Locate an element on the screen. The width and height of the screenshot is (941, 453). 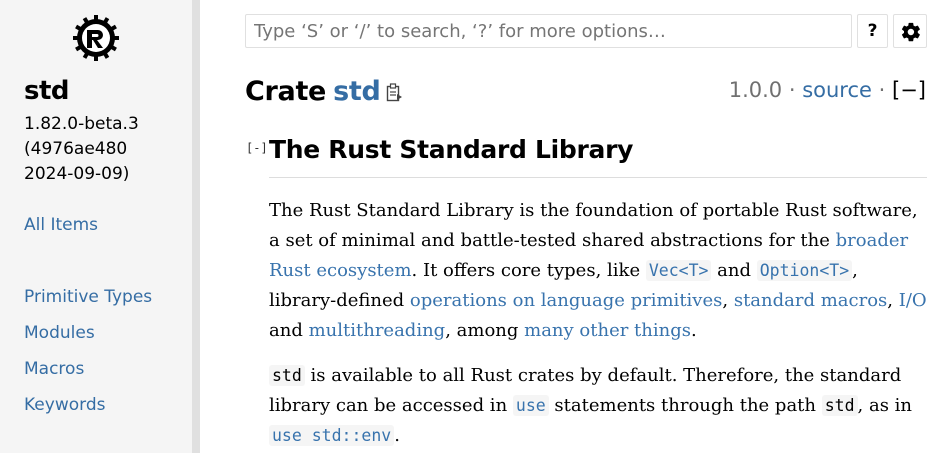
heading-divider is located at coordinates (598, 177).